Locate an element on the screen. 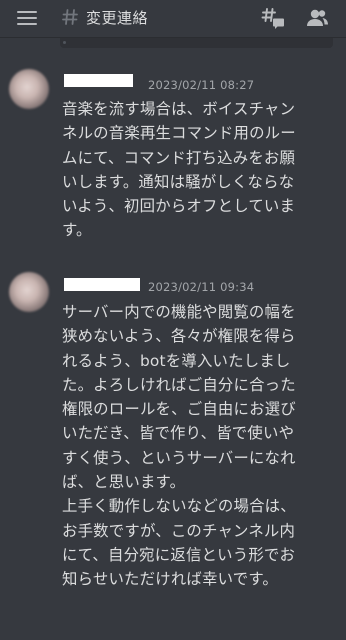 This screenshot has width=346, height=640. previous-message-embed-edge is located at coordinates (196, 43).